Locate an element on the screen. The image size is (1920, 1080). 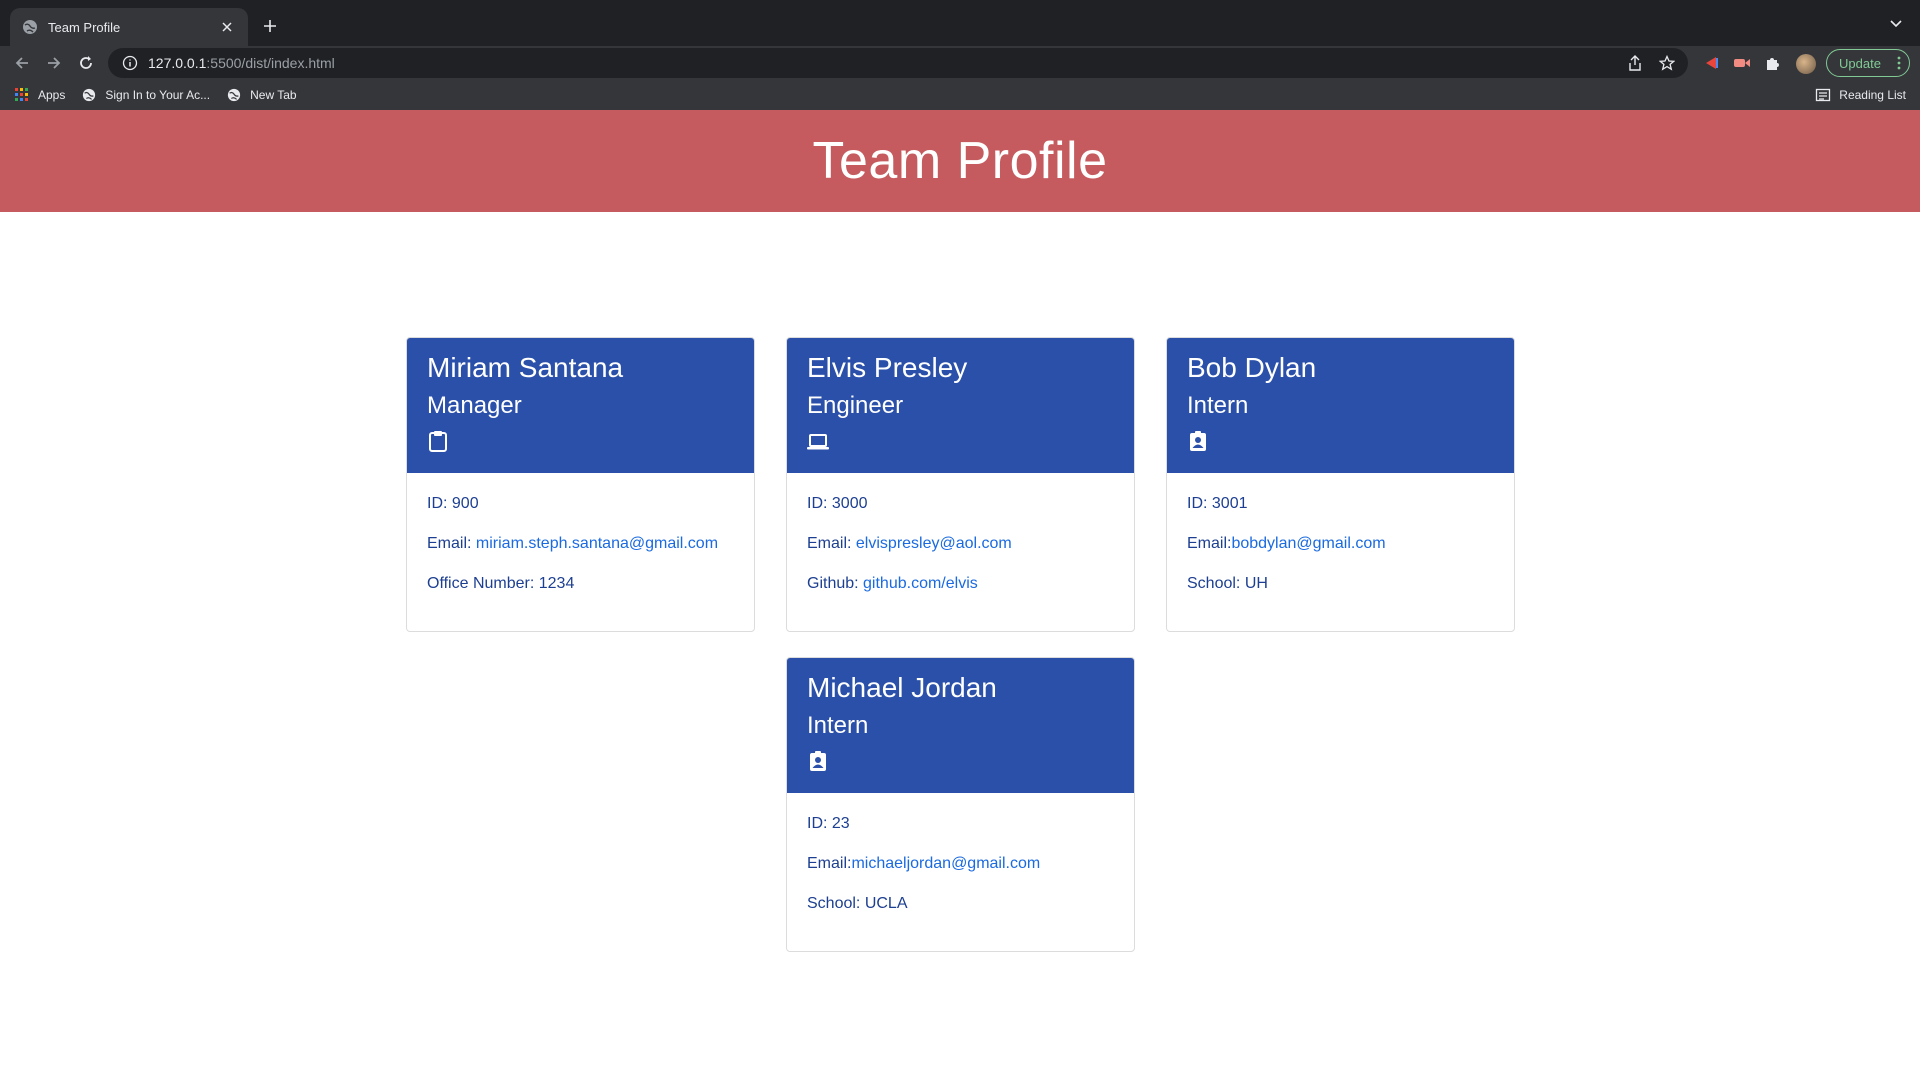
extension-red-icon is located at coordinates (1712, 63).